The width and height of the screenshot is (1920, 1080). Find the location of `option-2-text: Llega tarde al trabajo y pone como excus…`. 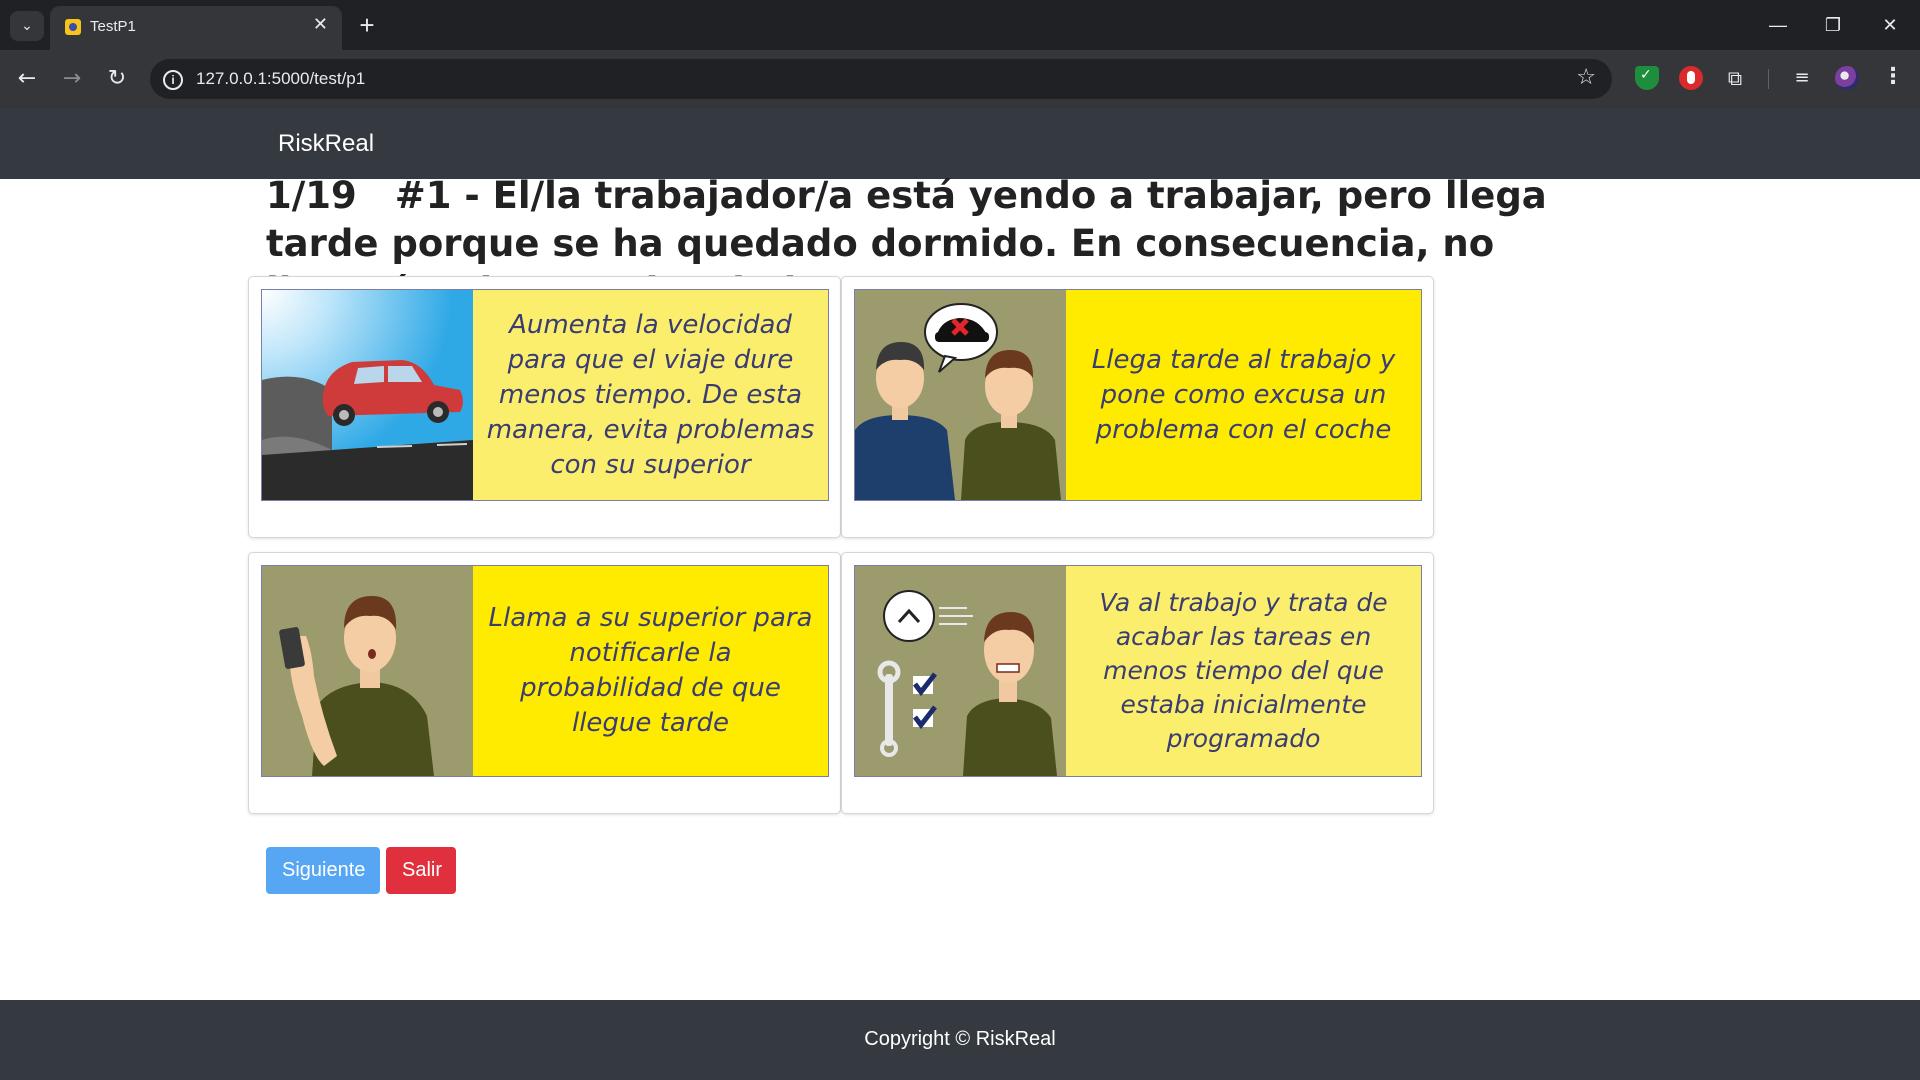

option-2-text: Llega tarde al trabajo y pone como excus… is located at coordinates (1243, 395).